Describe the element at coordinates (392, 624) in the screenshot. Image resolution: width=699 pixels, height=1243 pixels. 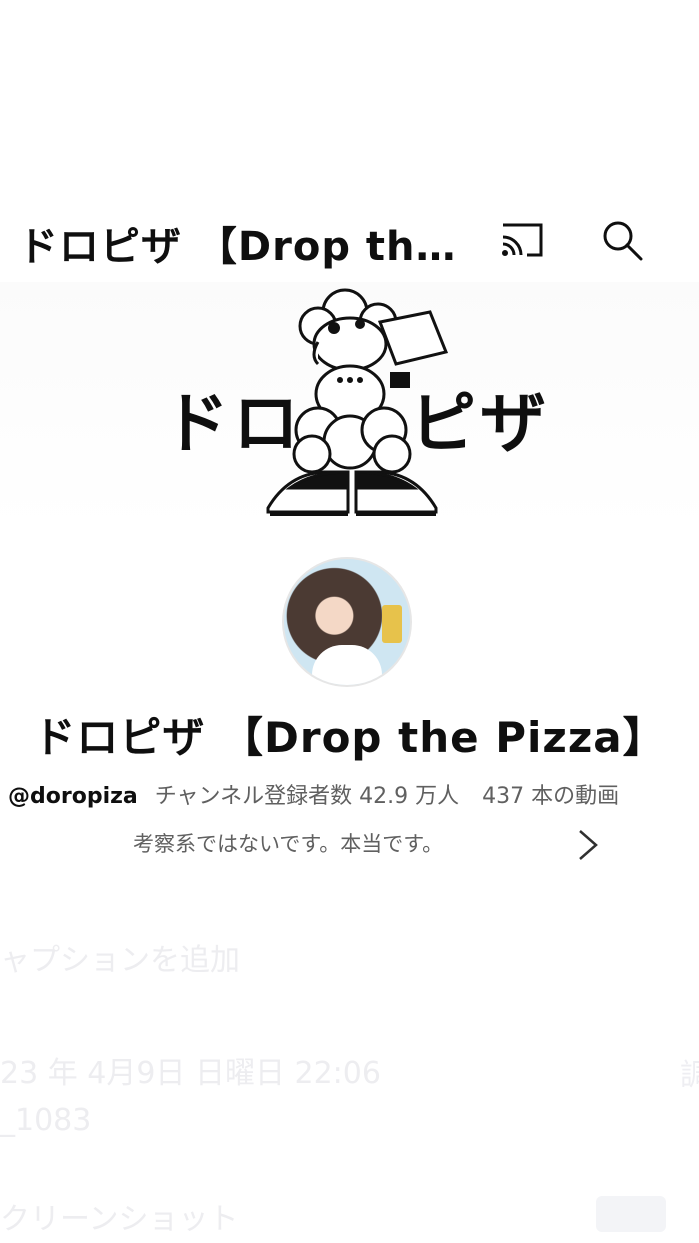
I see `avatar-cup` at that location.